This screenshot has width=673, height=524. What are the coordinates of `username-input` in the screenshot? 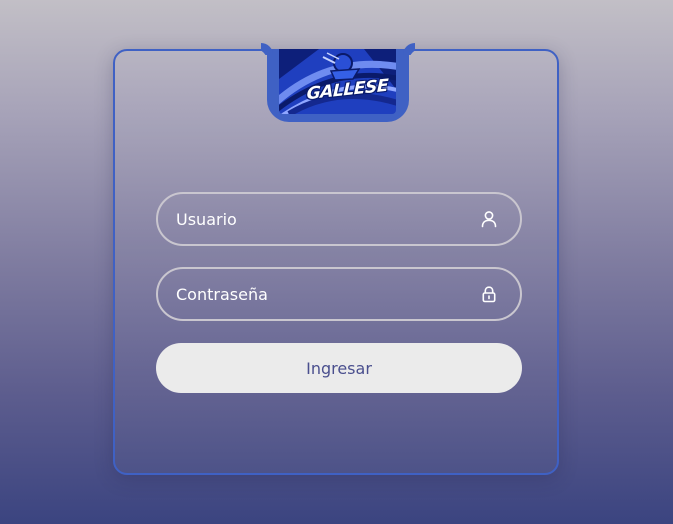 It's located at (316, 219).